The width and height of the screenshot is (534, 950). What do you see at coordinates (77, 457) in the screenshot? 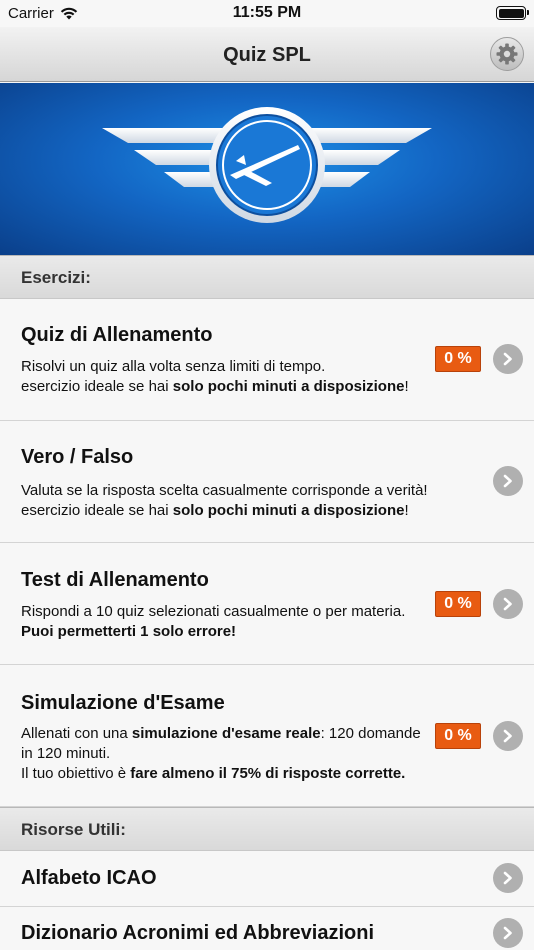
I see `row-title: Vero / Falso` at bounding box center [77, 457].